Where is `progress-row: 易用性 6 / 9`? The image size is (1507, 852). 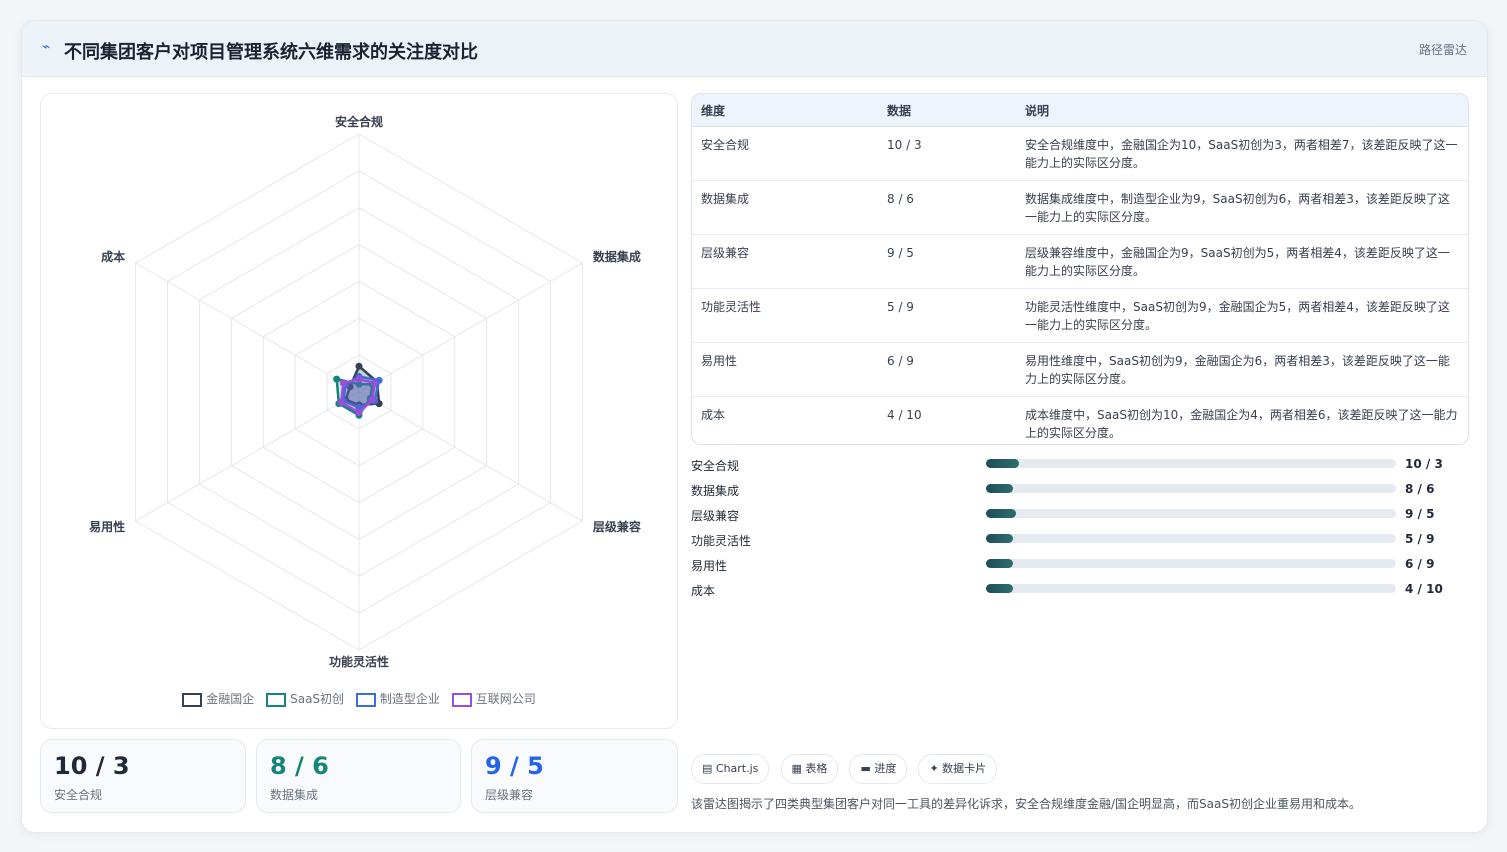
progress-row: 易用性 6 / 9 is located at coordinates (1079, 569).